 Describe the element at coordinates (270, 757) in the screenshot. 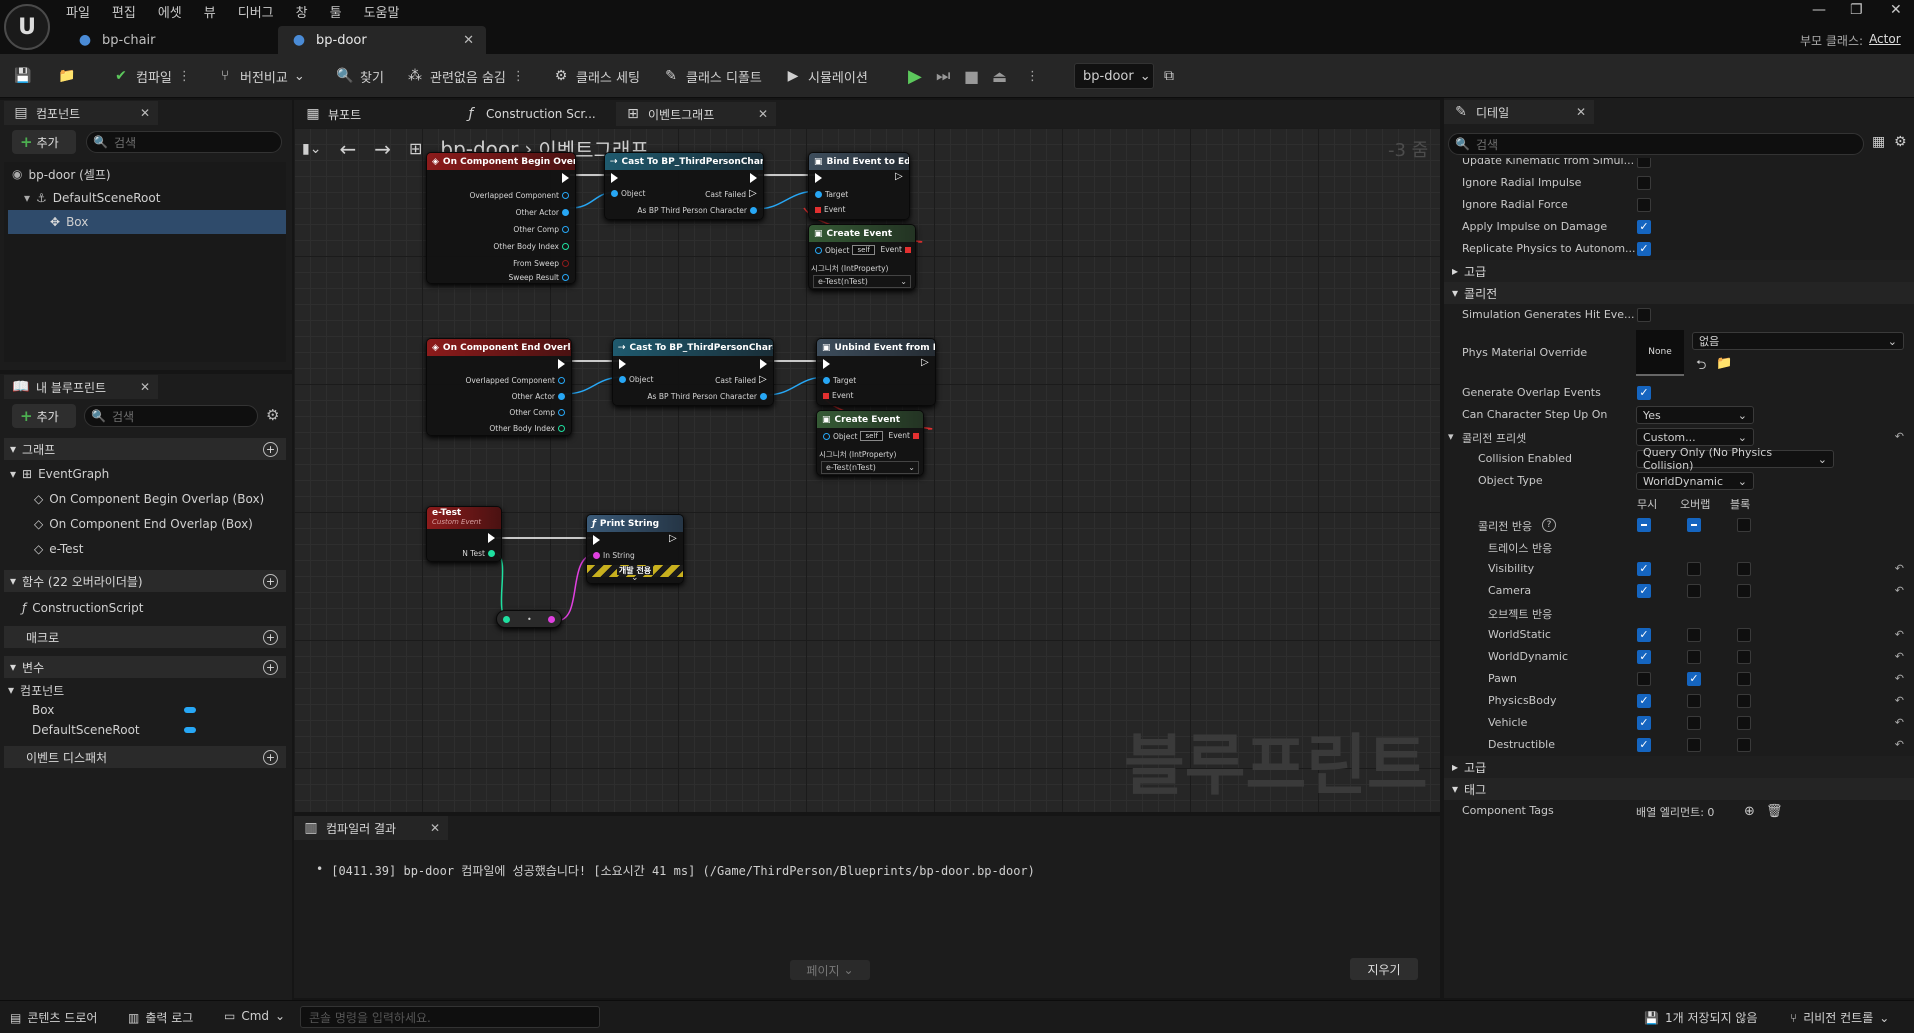

I see `add-dispatcher-icon: +` at that location.